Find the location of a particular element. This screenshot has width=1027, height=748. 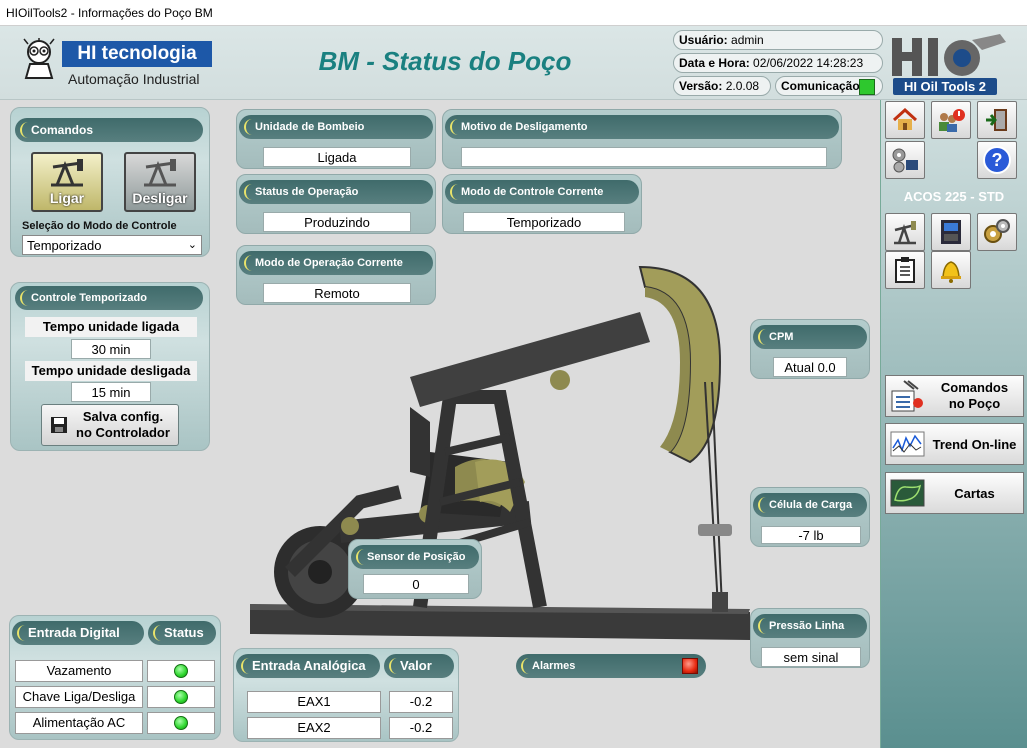

cpm-label: CPM is located at coordinates (810, 337).